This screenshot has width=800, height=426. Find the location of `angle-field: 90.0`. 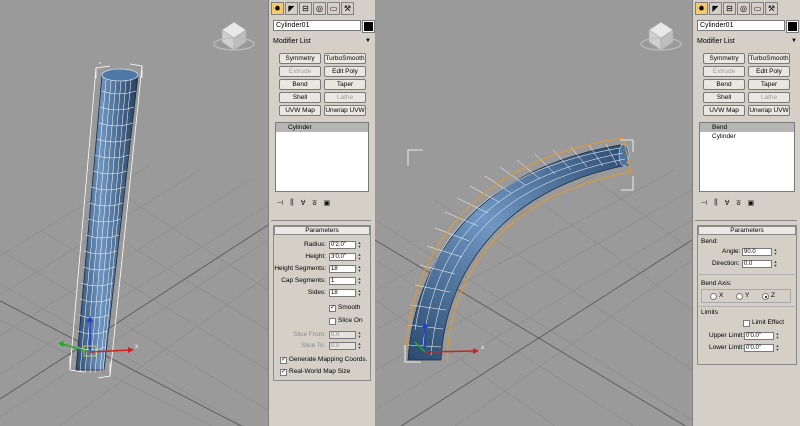

angle-field: 90.0 is located at coordinates (757, 252).